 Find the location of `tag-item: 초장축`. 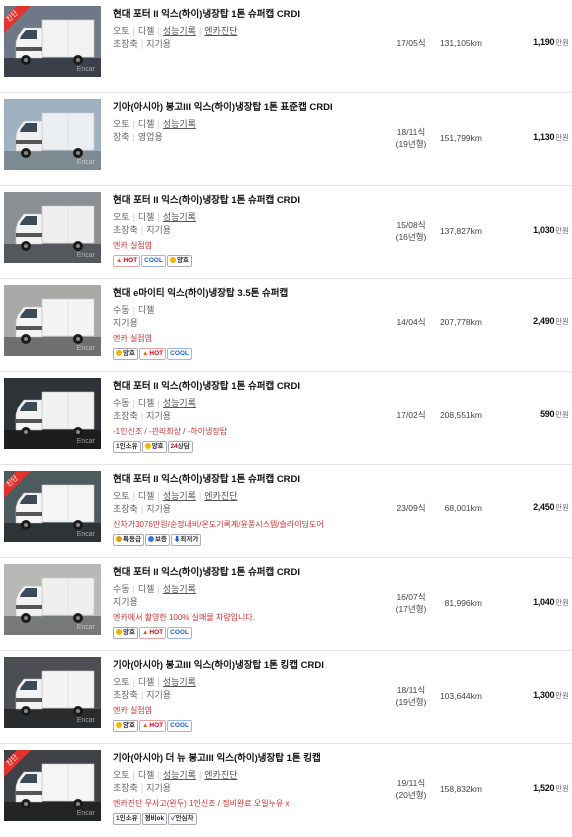

tag-item: 초장축 is located at coordinates (125, 230).